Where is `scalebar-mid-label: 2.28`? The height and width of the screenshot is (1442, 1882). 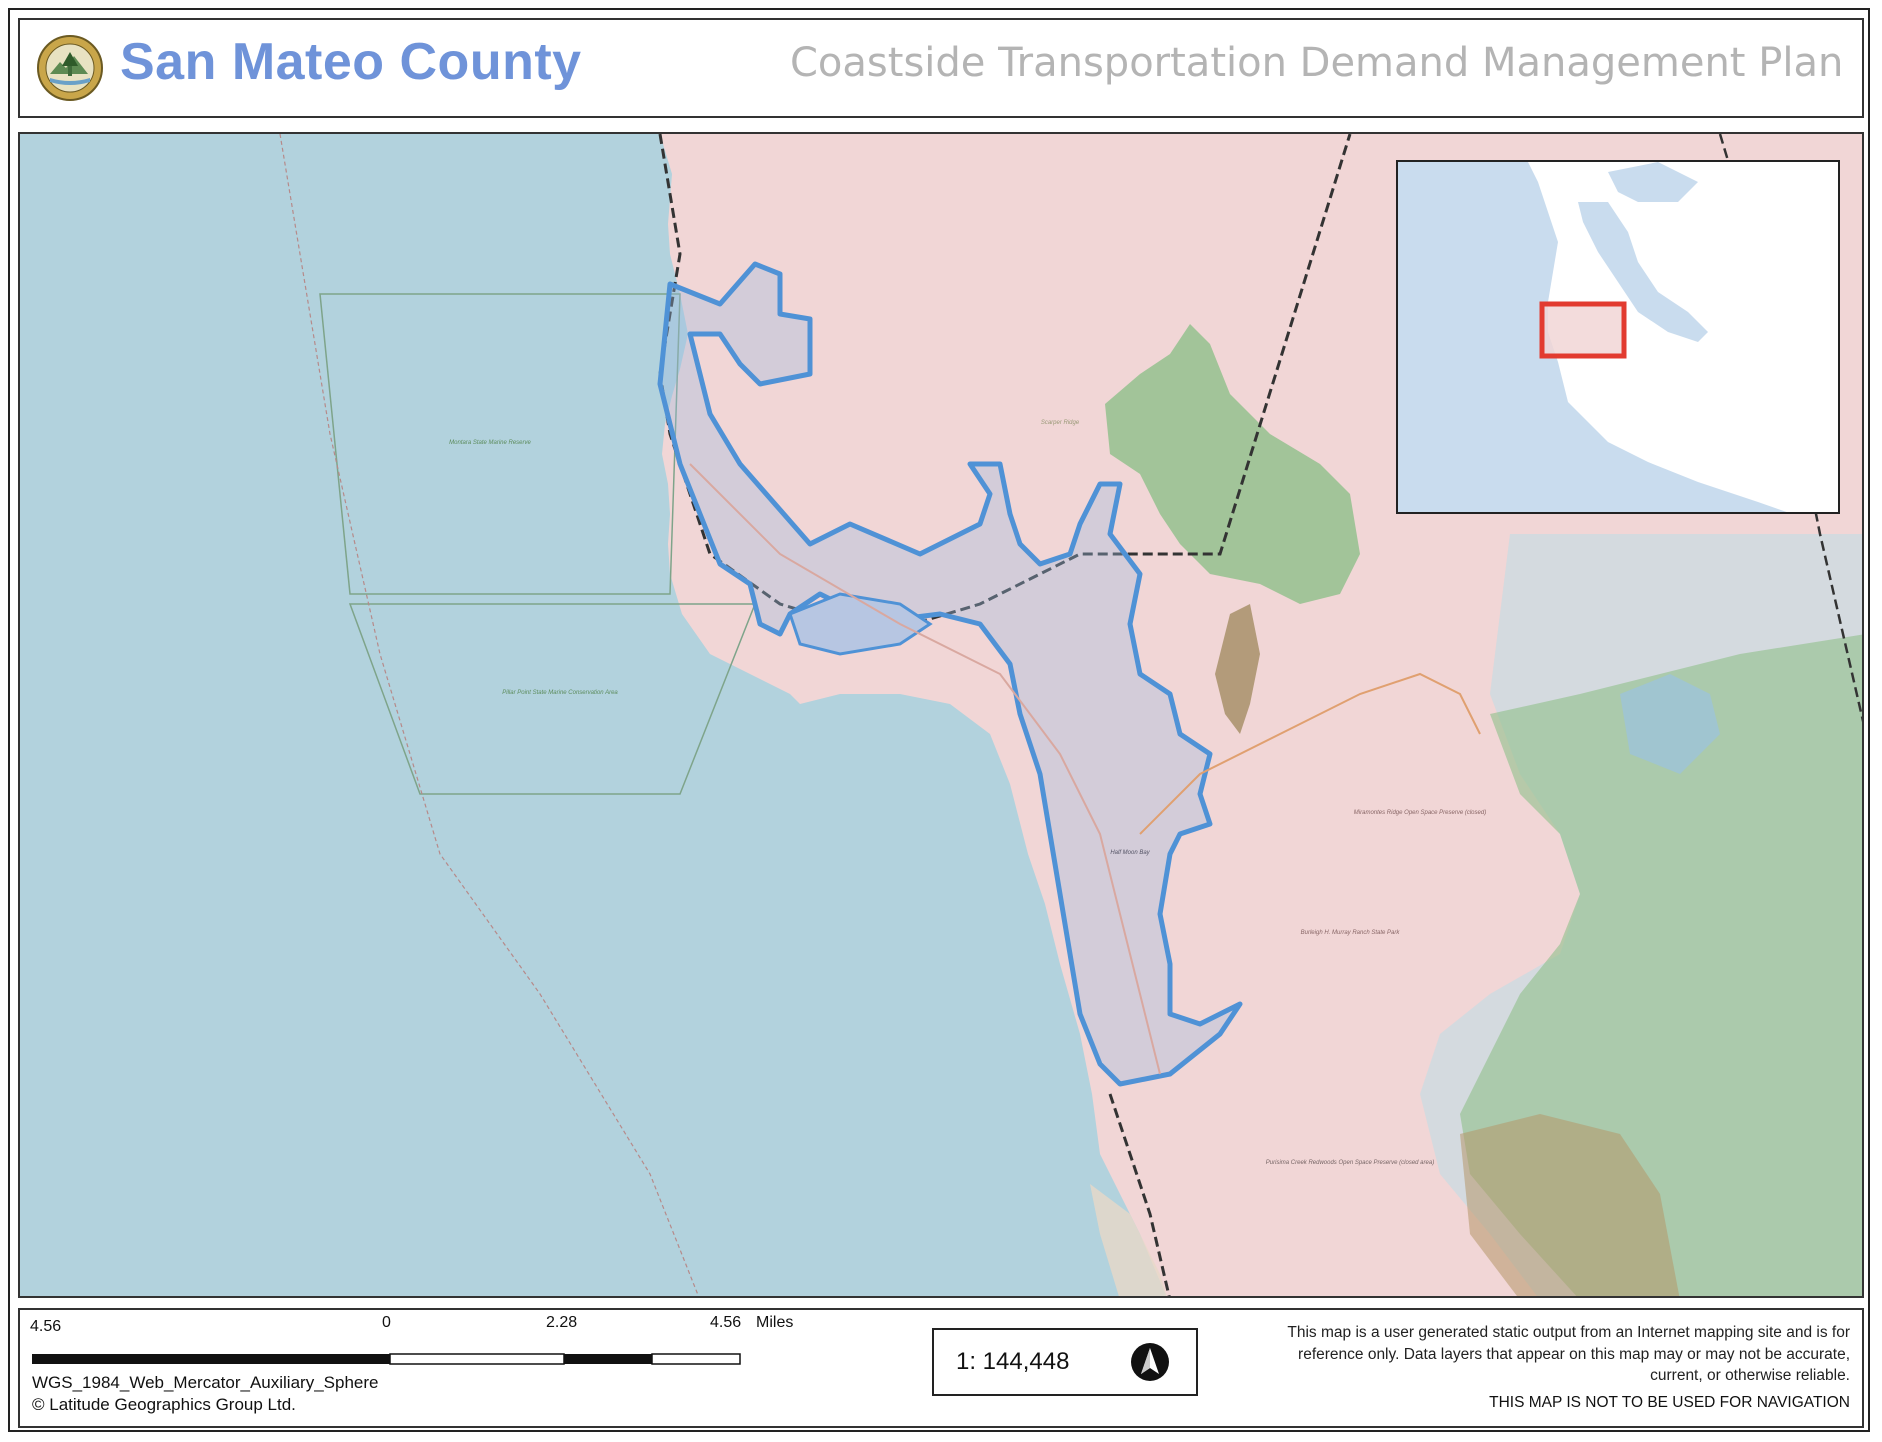
scalebar-mid-label: 2.28 is located at coordinates (562, 1322).